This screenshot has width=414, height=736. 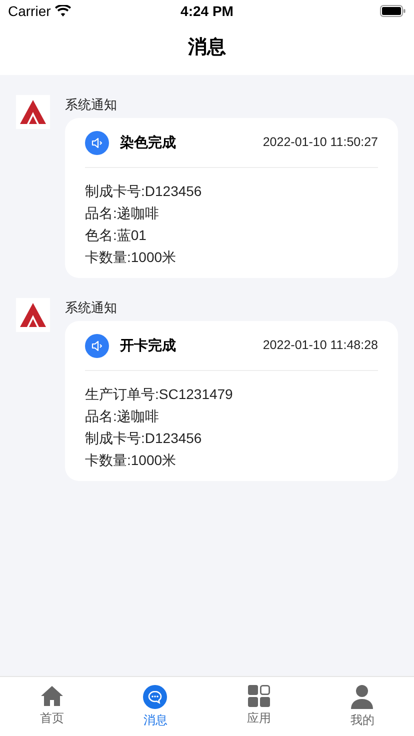 What do you see at coordinates (259, 696) in the screenshot?
I see `grid-icon` at bounding box center [259, 696].